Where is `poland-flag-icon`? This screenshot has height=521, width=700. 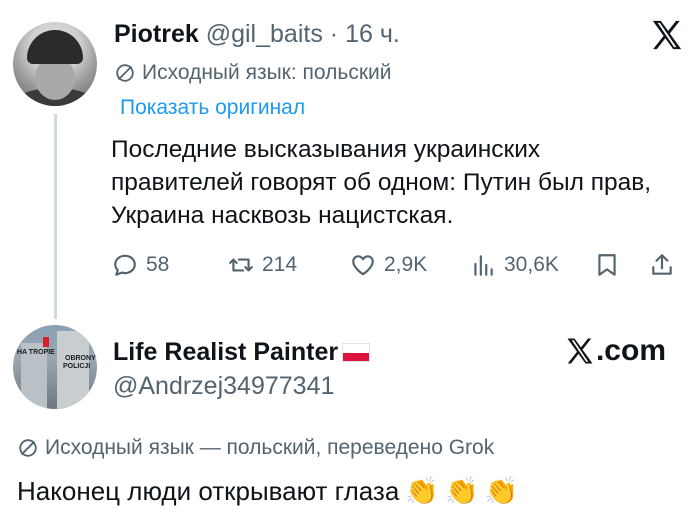 poland-flag-icon is located at coordinates (356, 352).